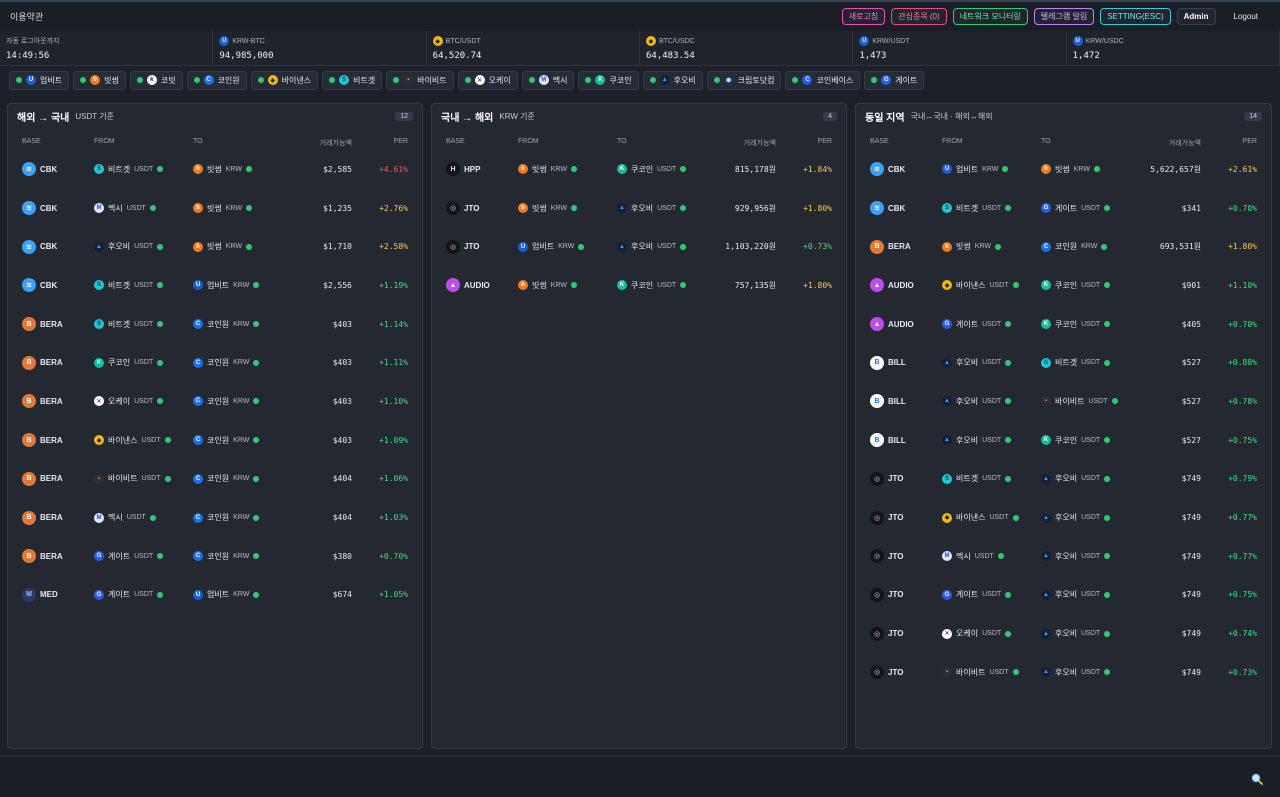 The image size is (1280, 797). Describe the element at coordinates (99, 80) in the screenshot. I see `exchange-filter-bithumb: b 빗썸` at that location.